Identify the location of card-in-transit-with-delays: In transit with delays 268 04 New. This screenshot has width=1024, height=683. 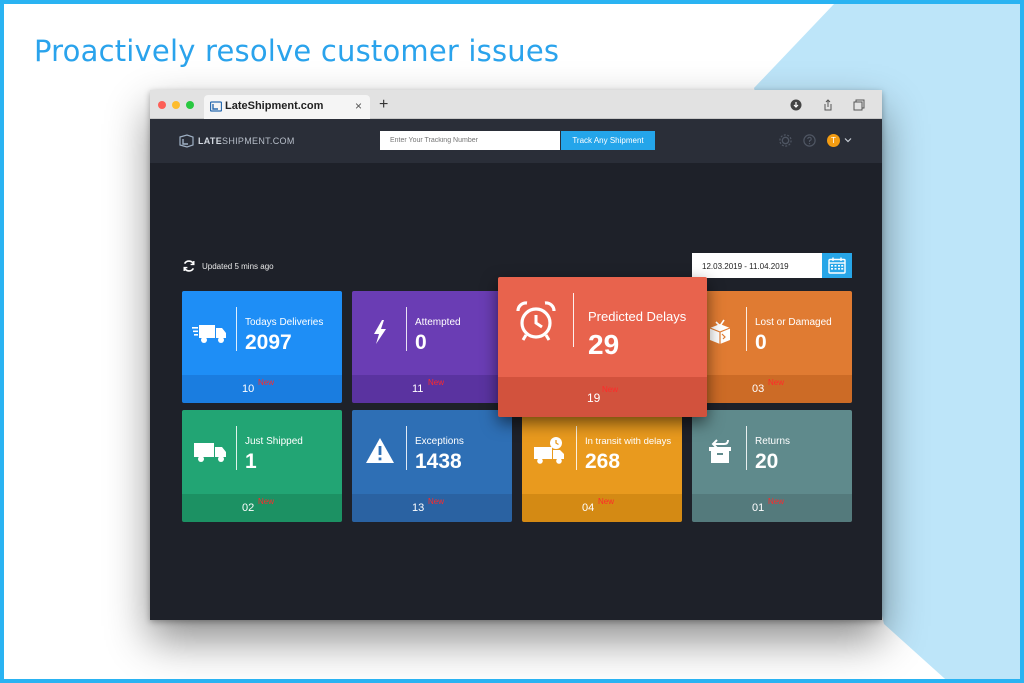
(602, 466).